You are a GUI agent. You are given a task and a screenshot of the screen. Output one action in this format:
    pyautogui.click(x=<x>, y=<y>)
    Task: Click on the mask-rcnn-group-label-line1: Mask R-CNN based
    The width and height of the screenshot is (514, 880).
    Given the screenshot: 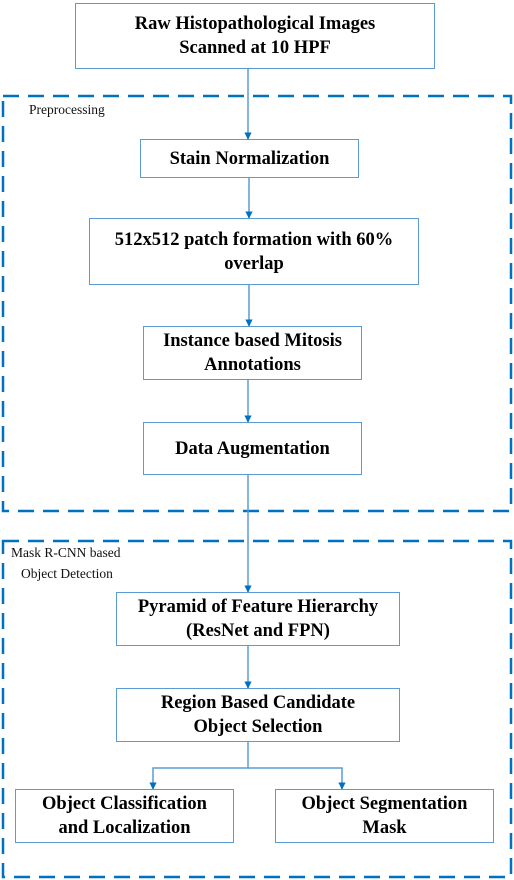 What is the action you would take?
    pyautogui.click(x=66, y=552)
    